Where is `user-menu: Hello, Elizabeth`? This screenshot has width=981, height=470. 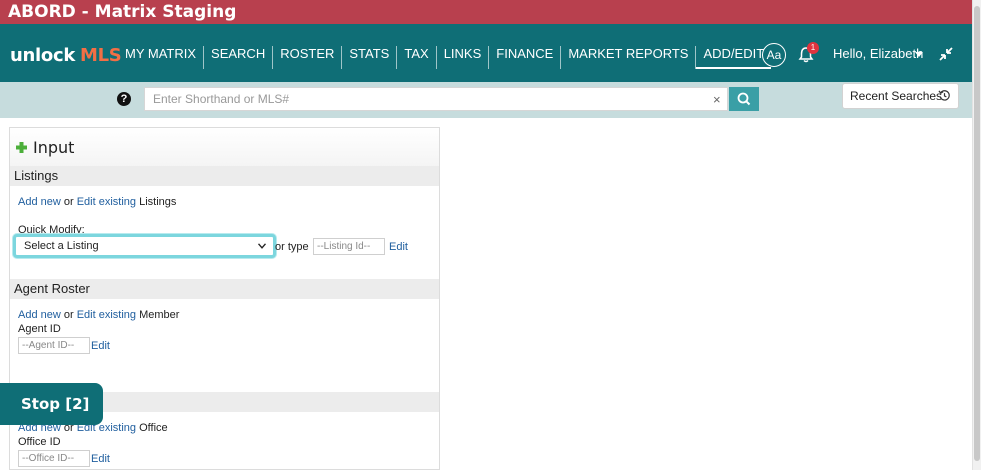 user-menu: Hello, Elizabeth is located at coordinates (878, 53).